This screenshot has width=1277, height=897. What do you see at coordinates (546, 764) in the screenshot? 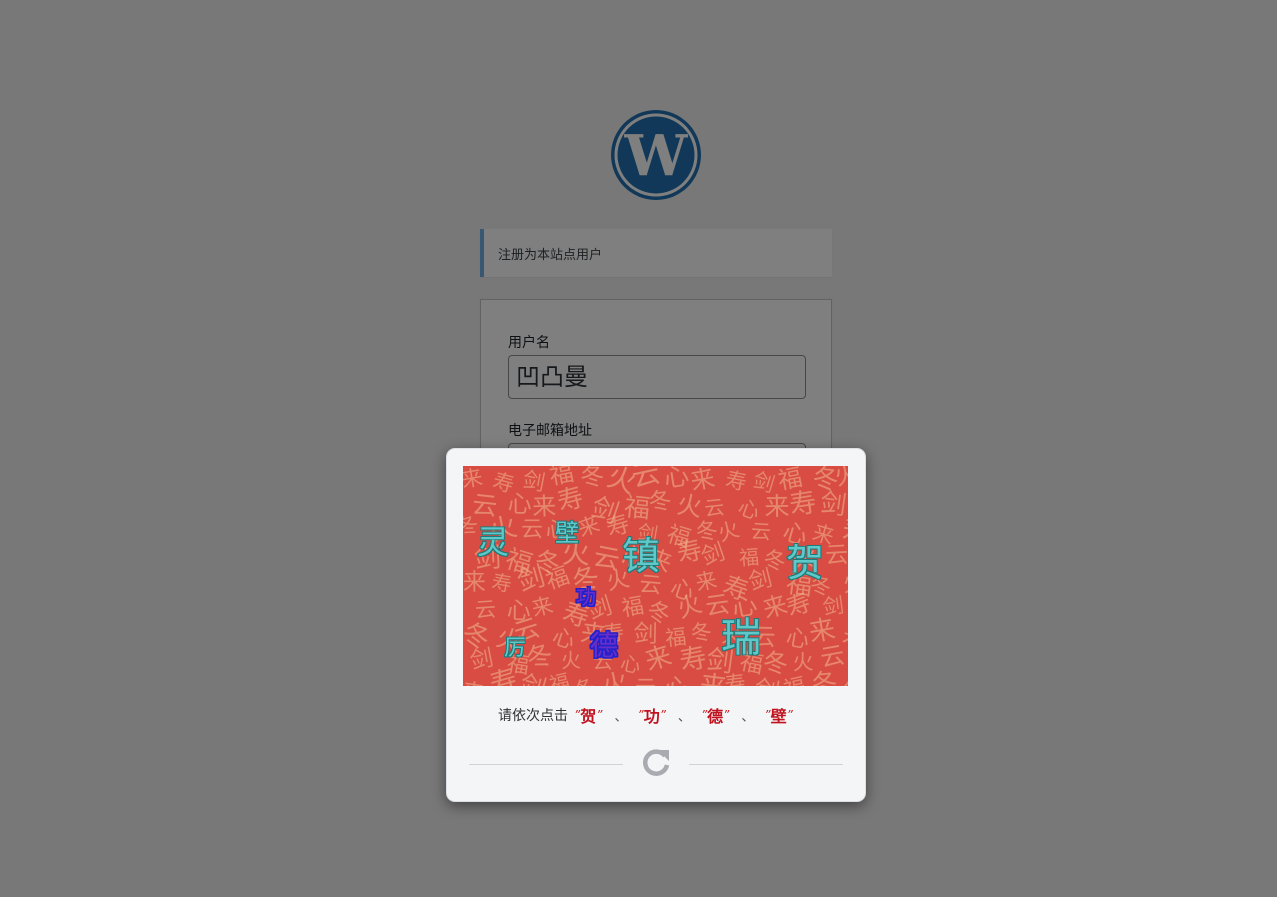
I see `divider-left` at bounding box center [546, 764].